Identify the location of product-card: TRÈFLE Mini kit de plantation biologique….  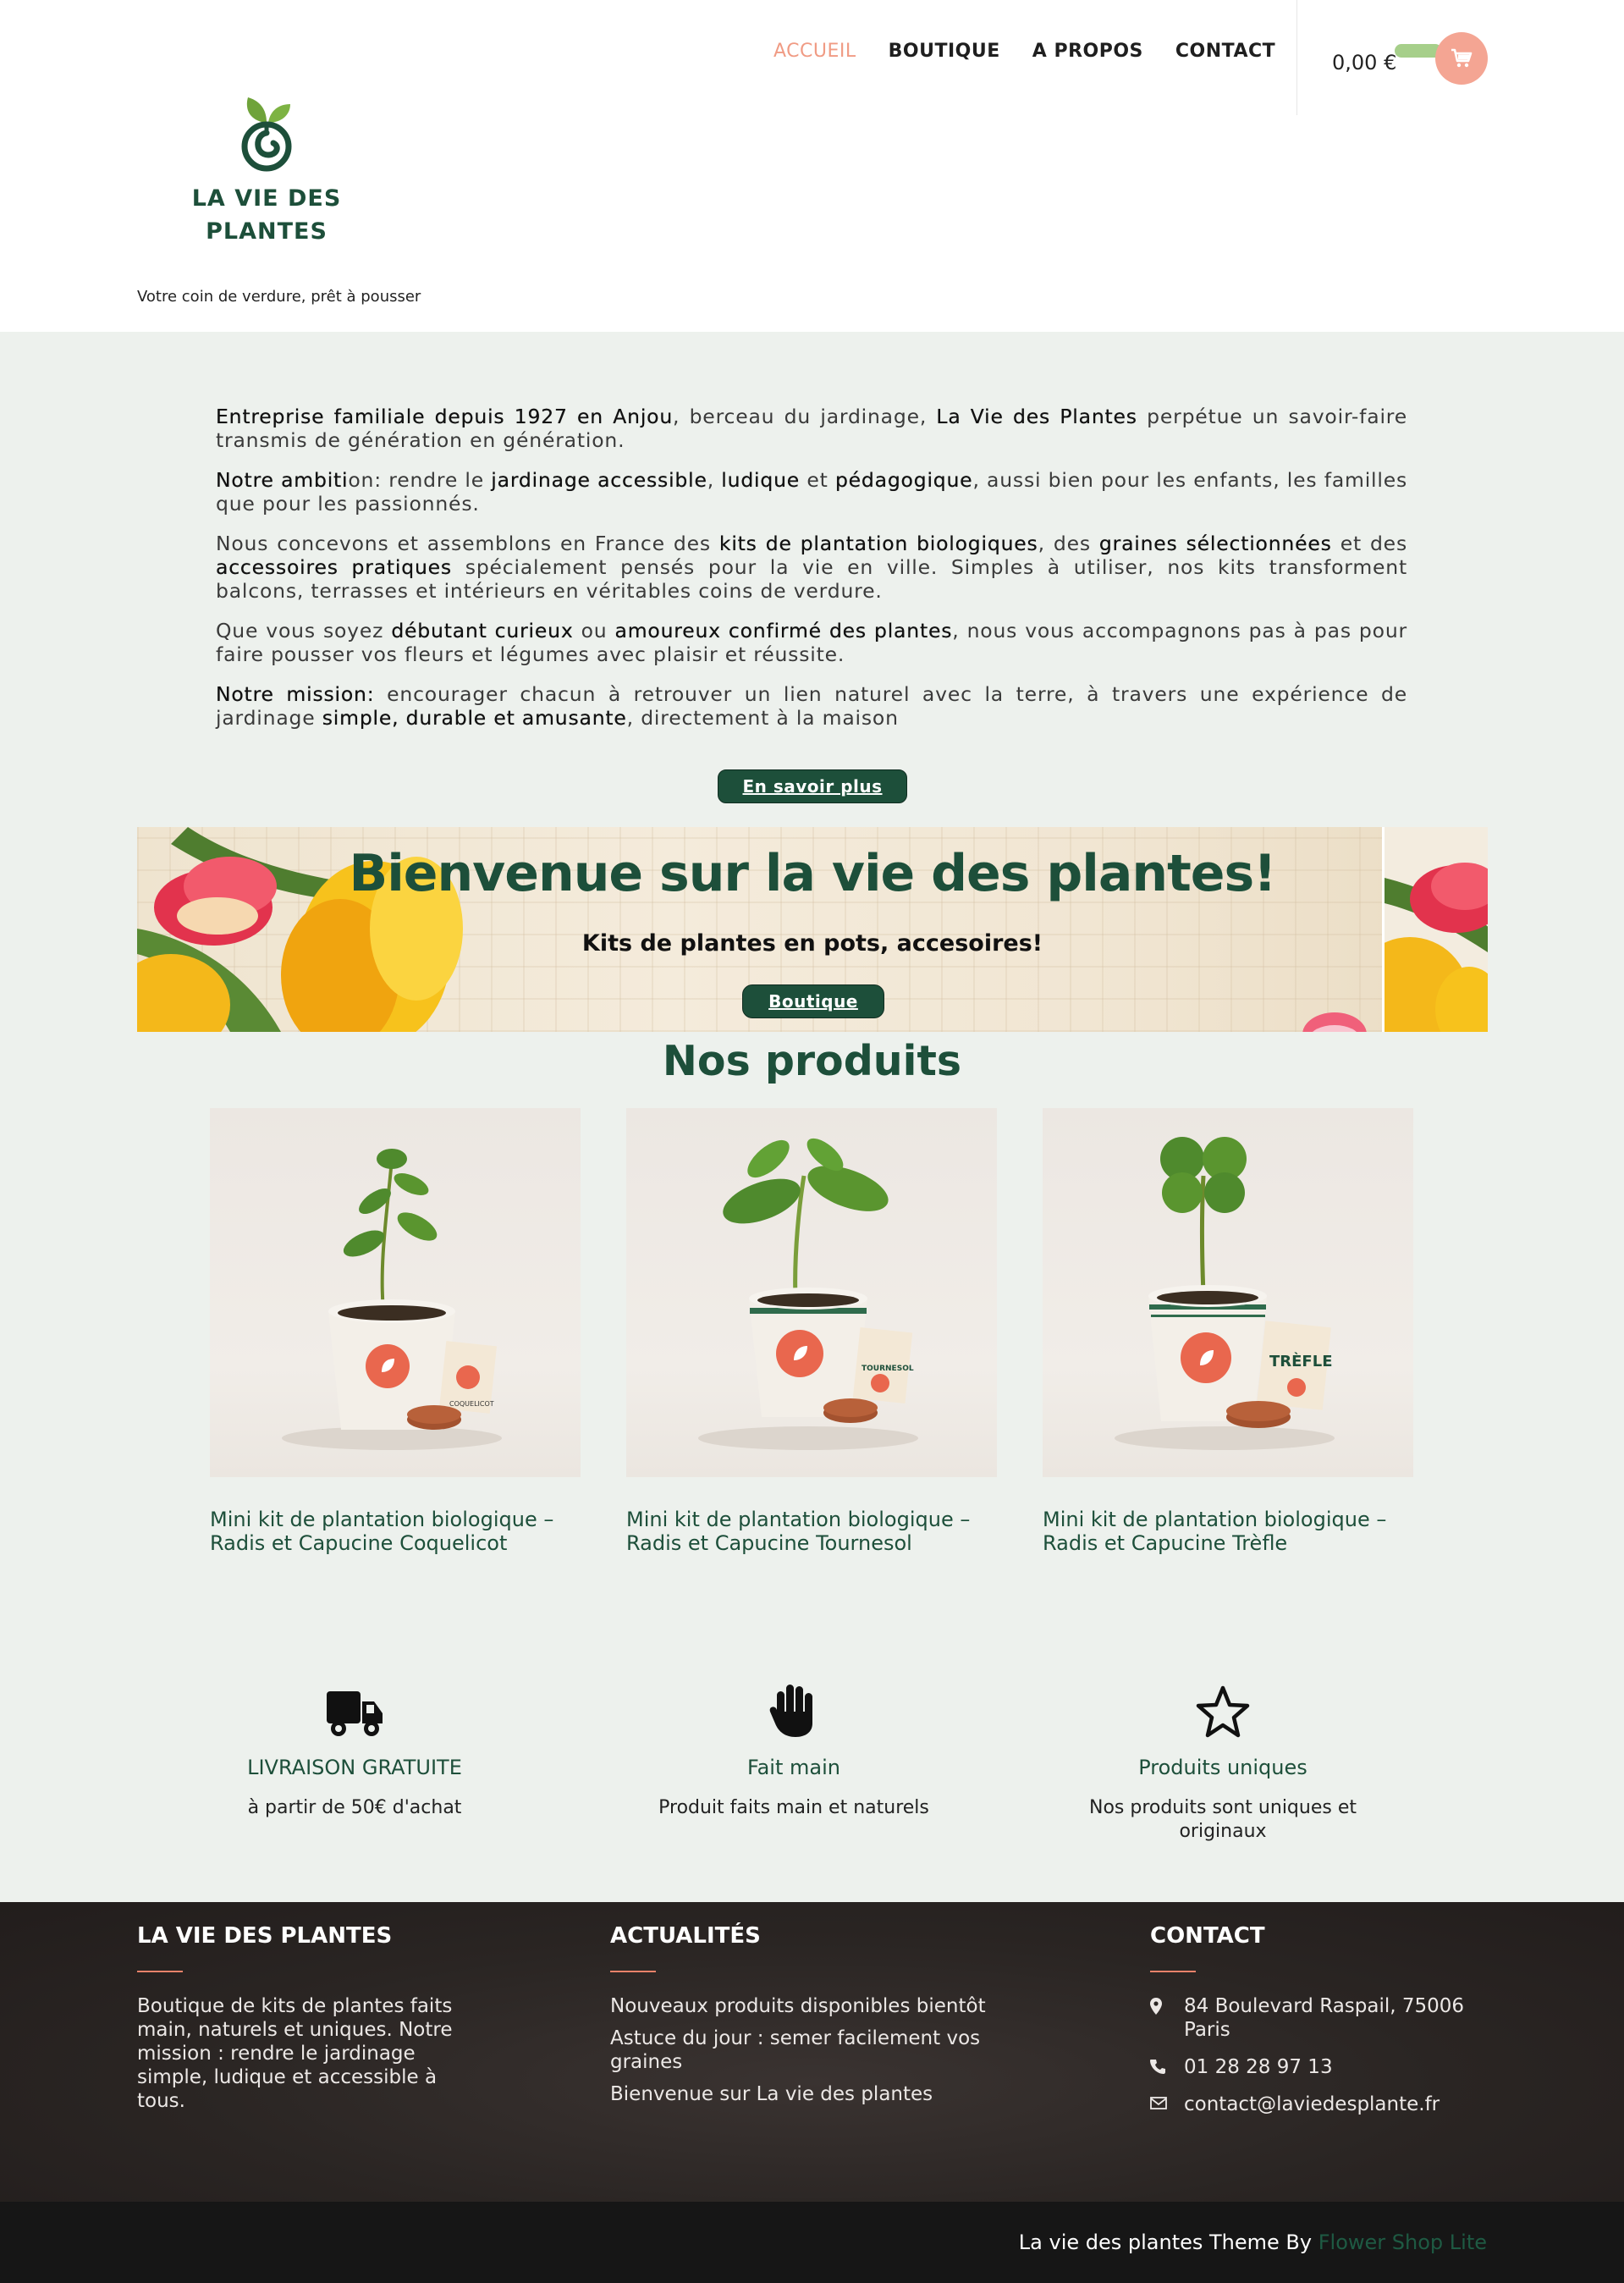
(1228, 1332).